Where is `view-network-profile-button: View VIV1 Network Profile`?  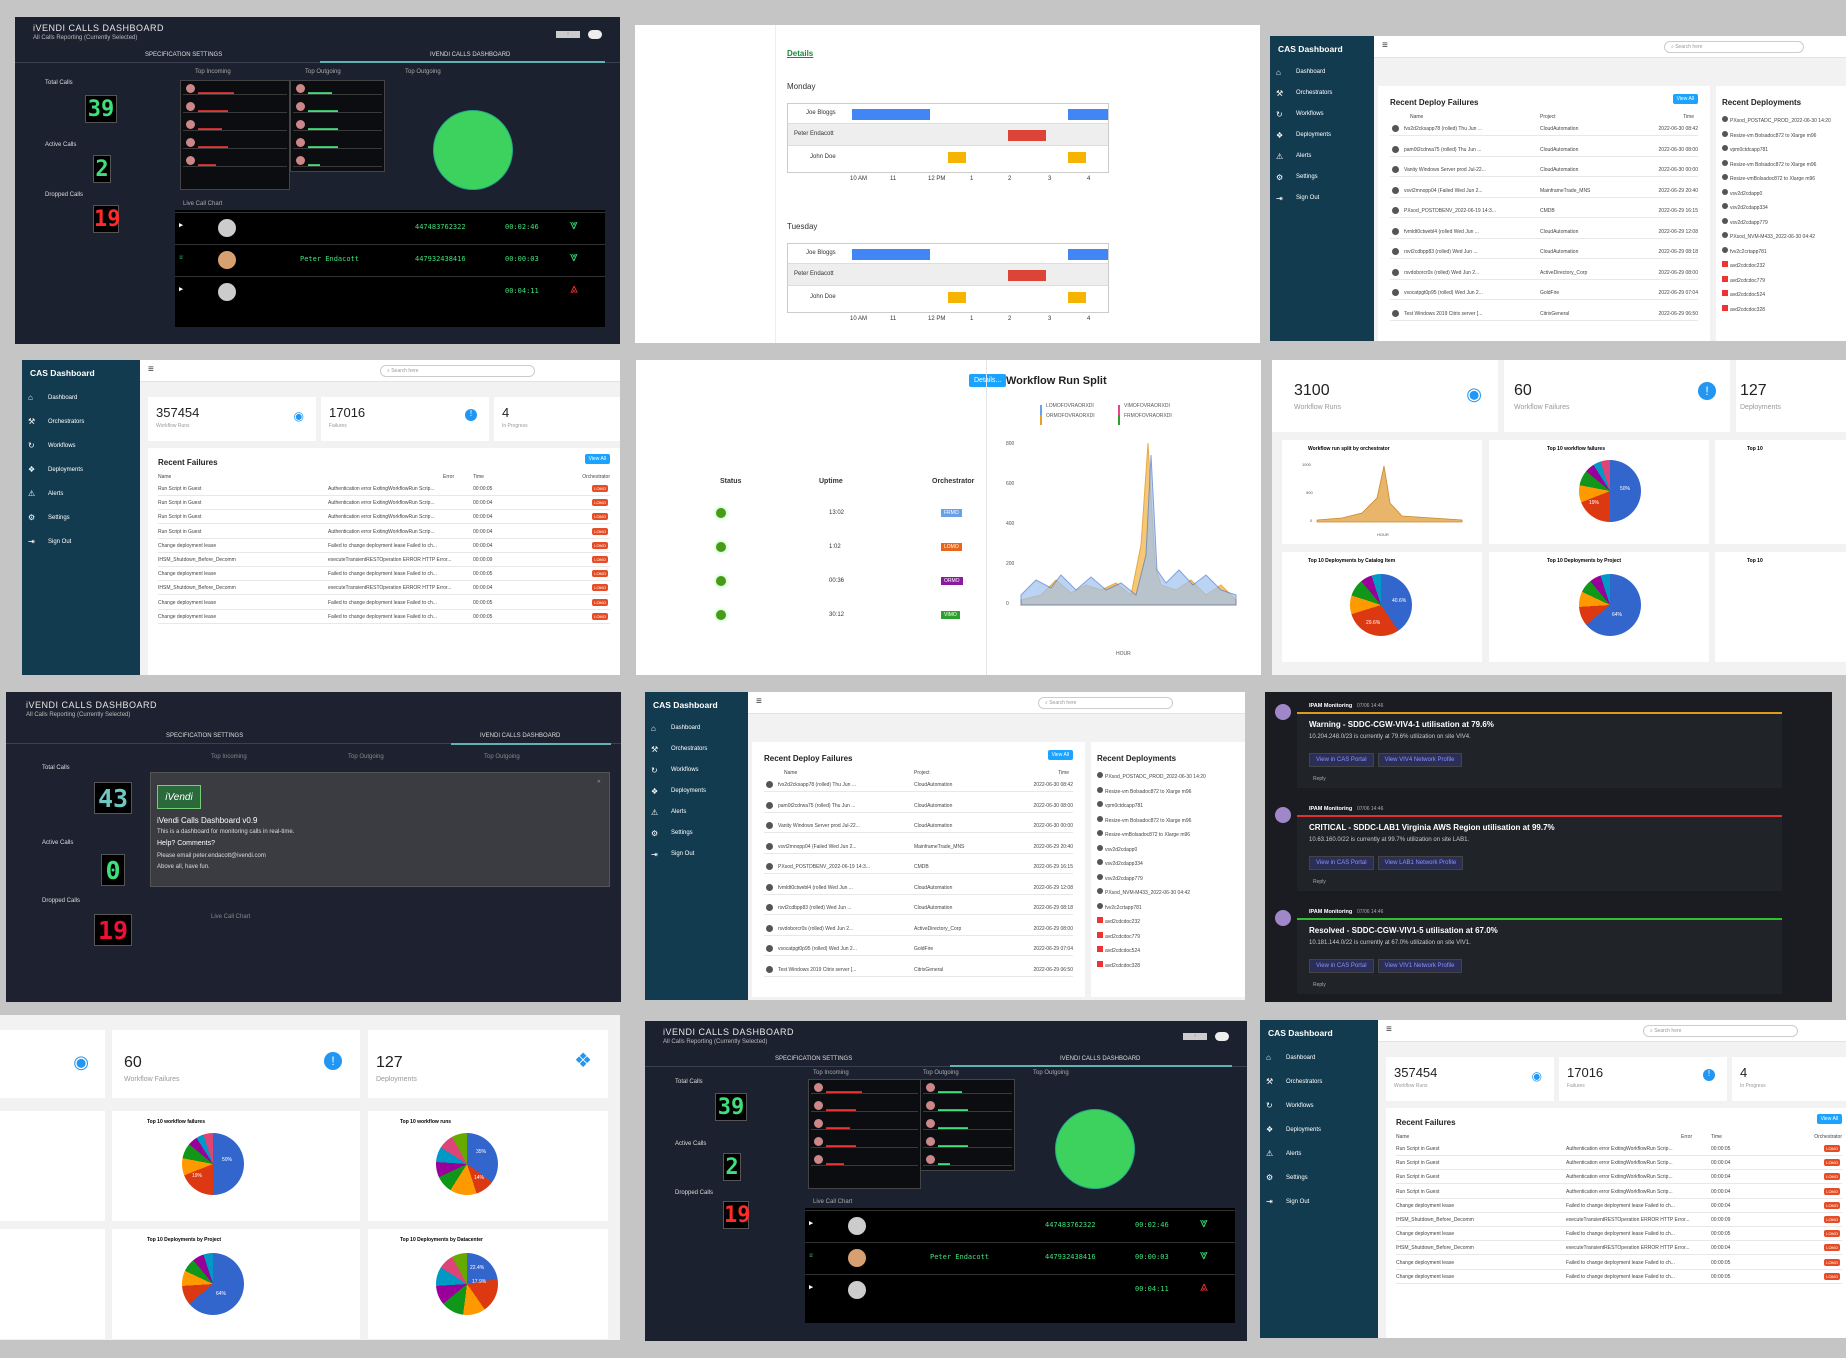
view-network-profile-button: View VIV1 Network Profile is located at coordinates (1419, 966).